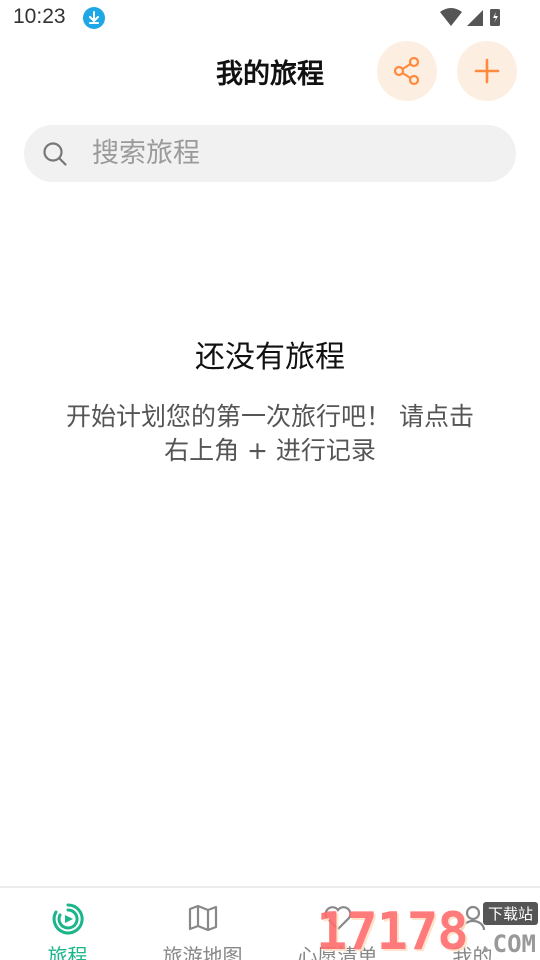  I want to click on map-icon, so click(202, 918).